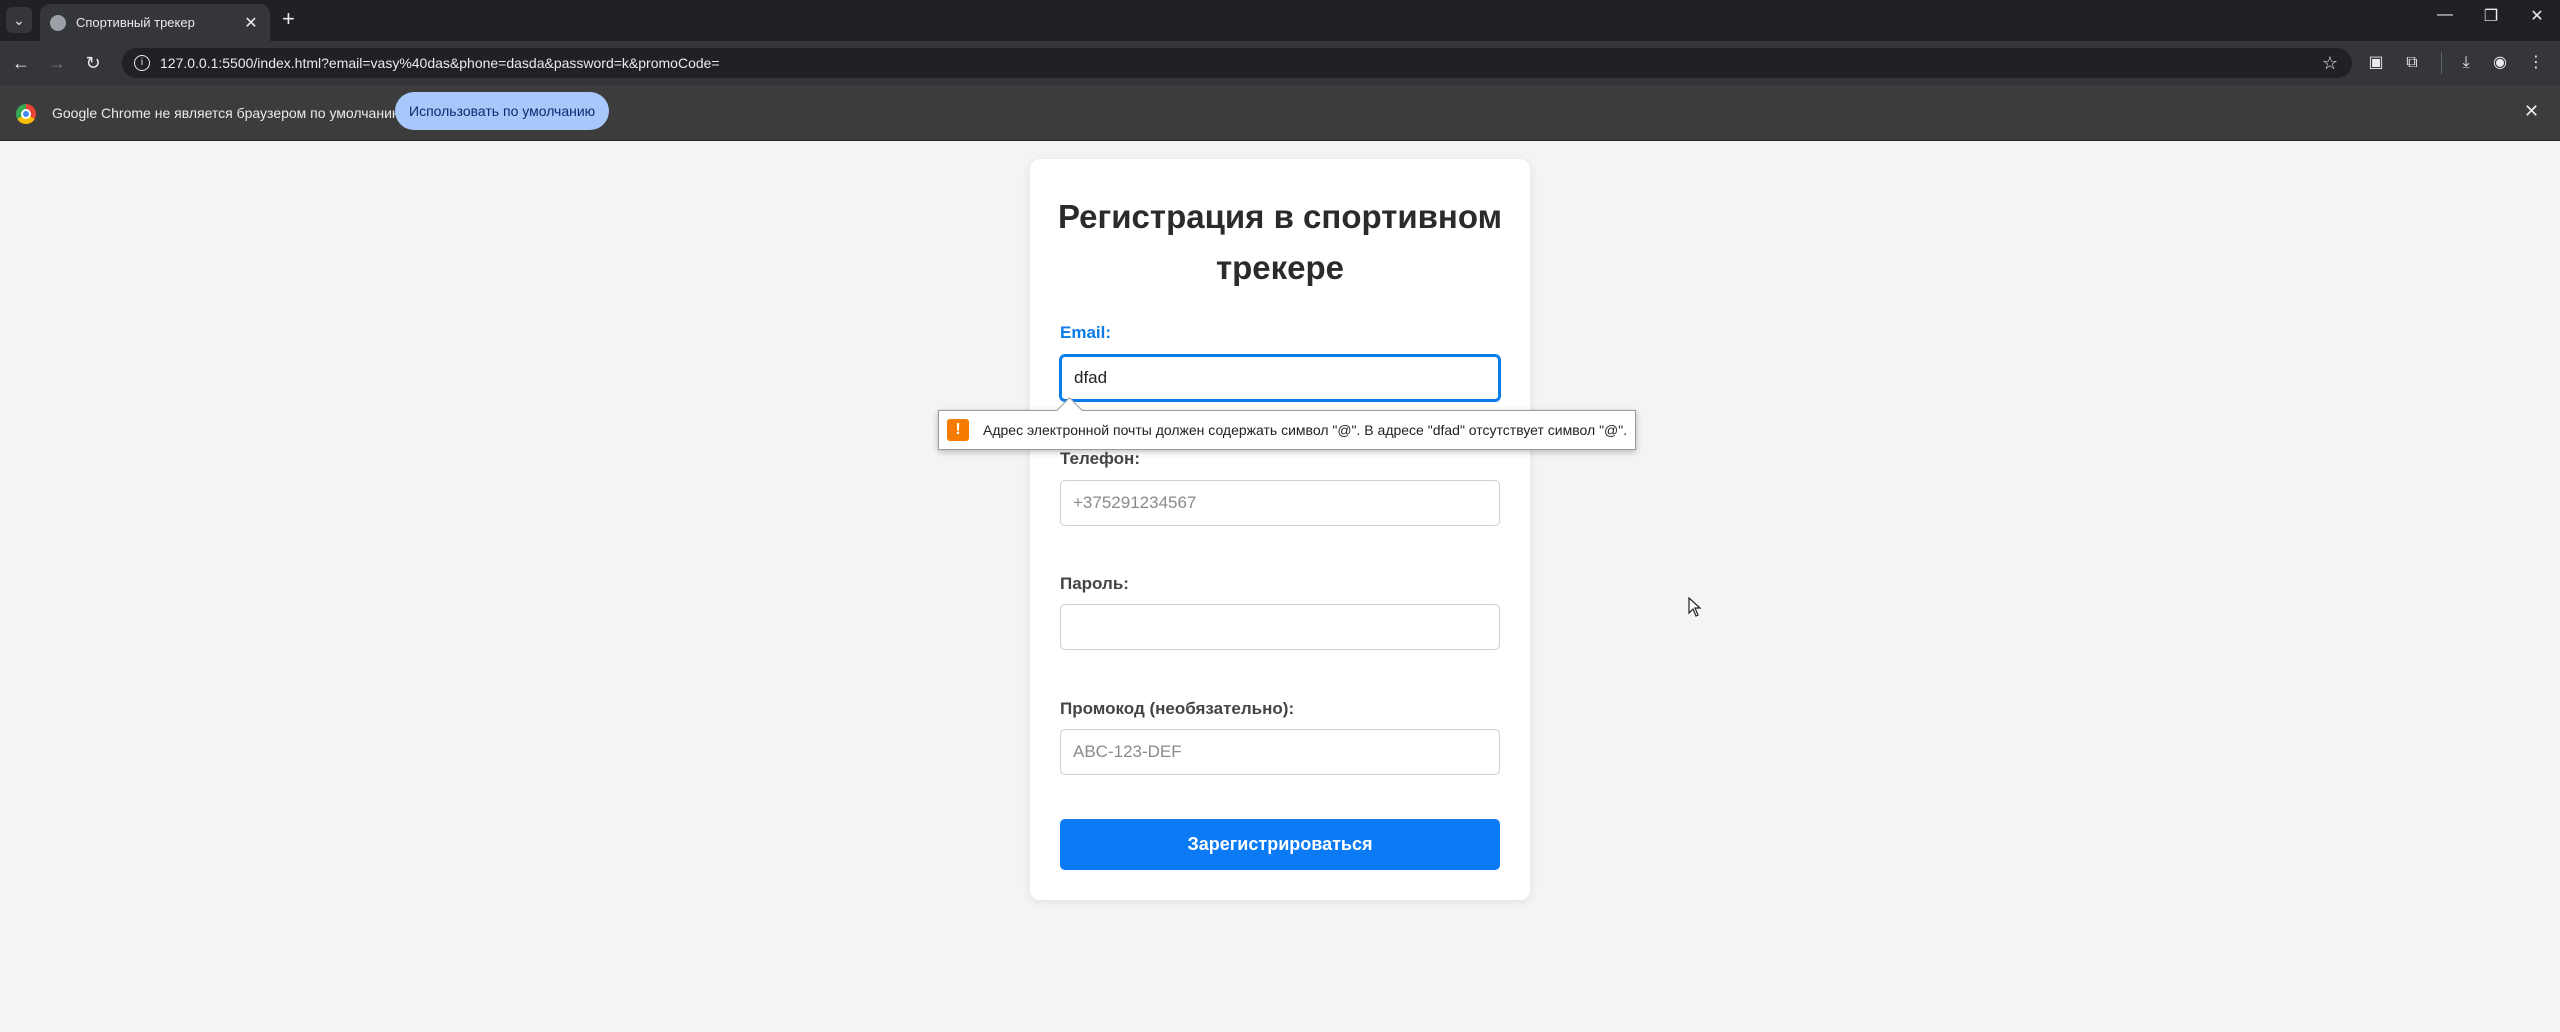 The image size is (2560, 1032). What do you see at coordinates (1280, 503) in the screenshot?
I see `phone-field` at bounding box center [1280, 503].